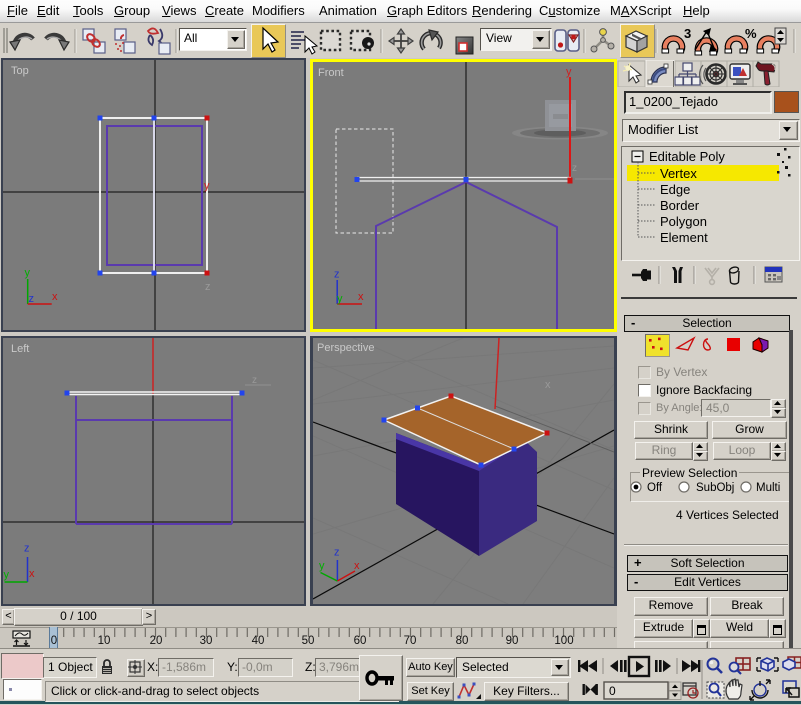 The height and width of the screenshot is (705, 801). Describe the element at coordinates (156, 641) in the screenshot. I see `svg-text: 20` at that location.